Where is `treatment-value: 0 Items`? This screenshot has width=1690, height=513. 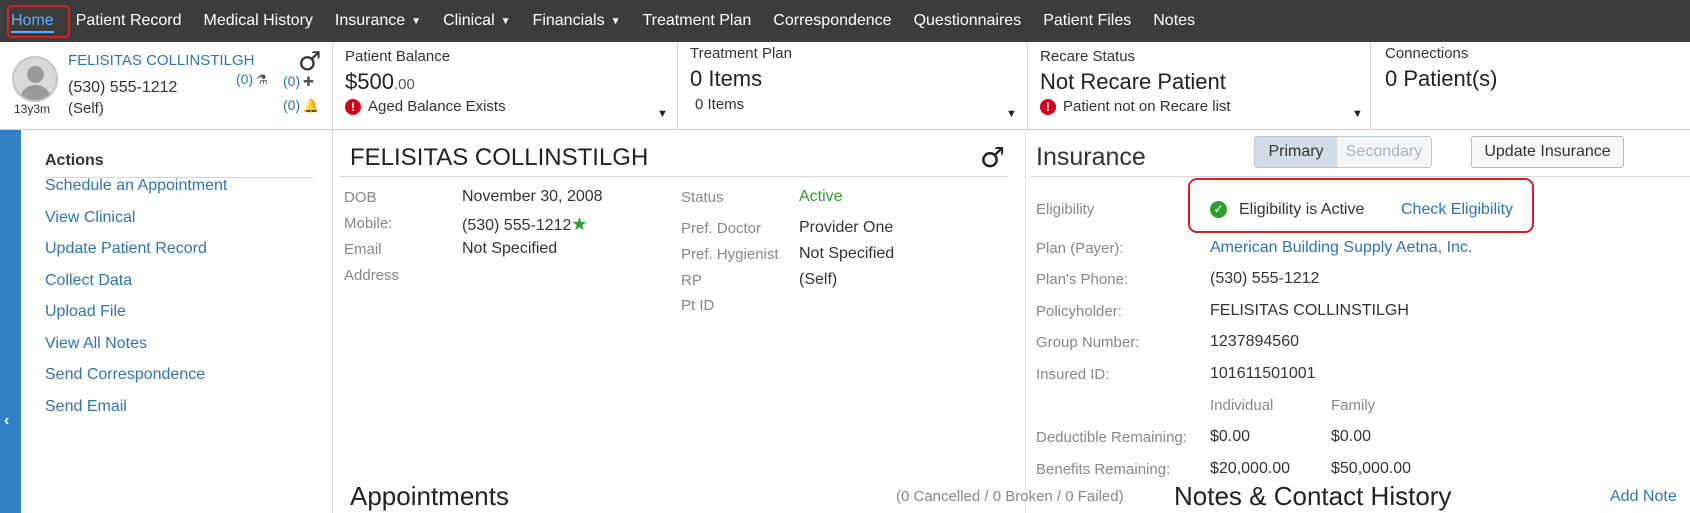 treatment-value: 0 Items is located at coordinates (726, 78).